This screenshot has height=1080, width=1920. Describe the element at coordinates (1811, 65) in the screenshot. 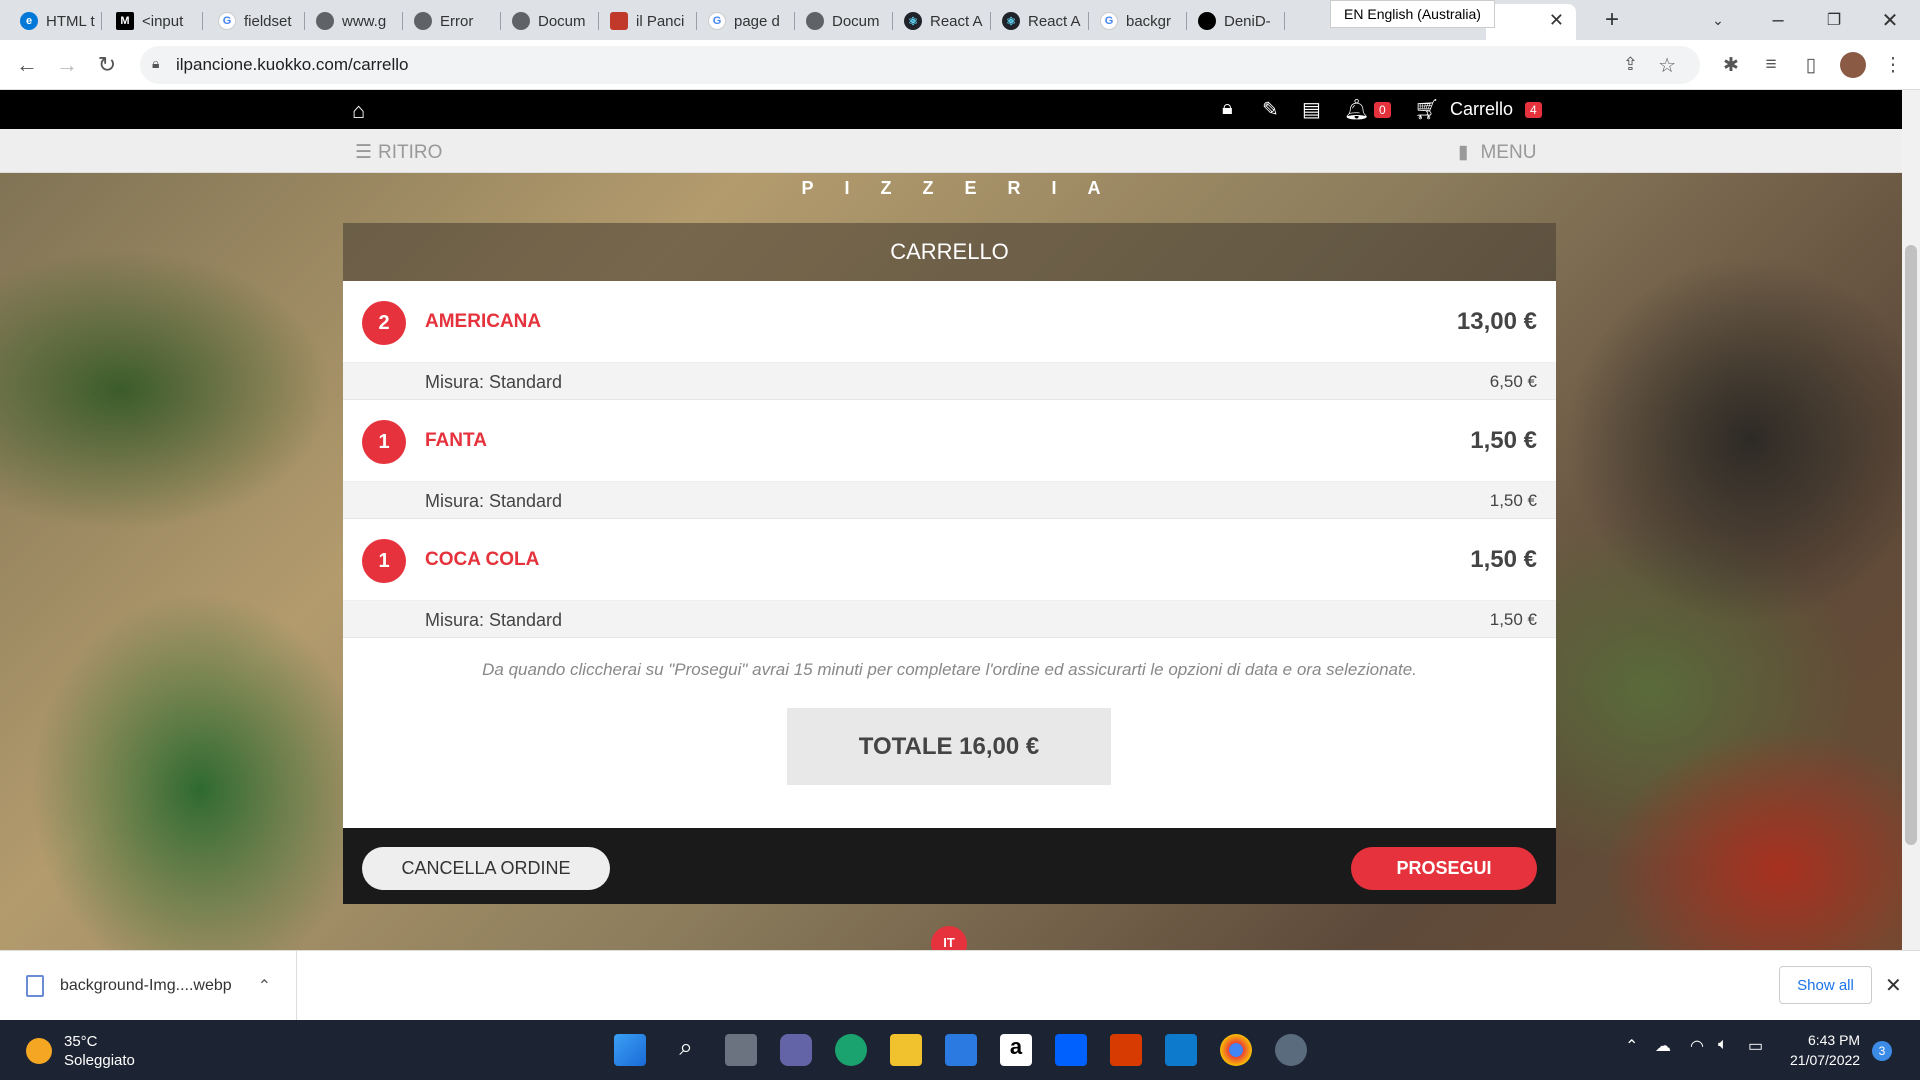

I see `side-panel-icon: ▯` at that location.